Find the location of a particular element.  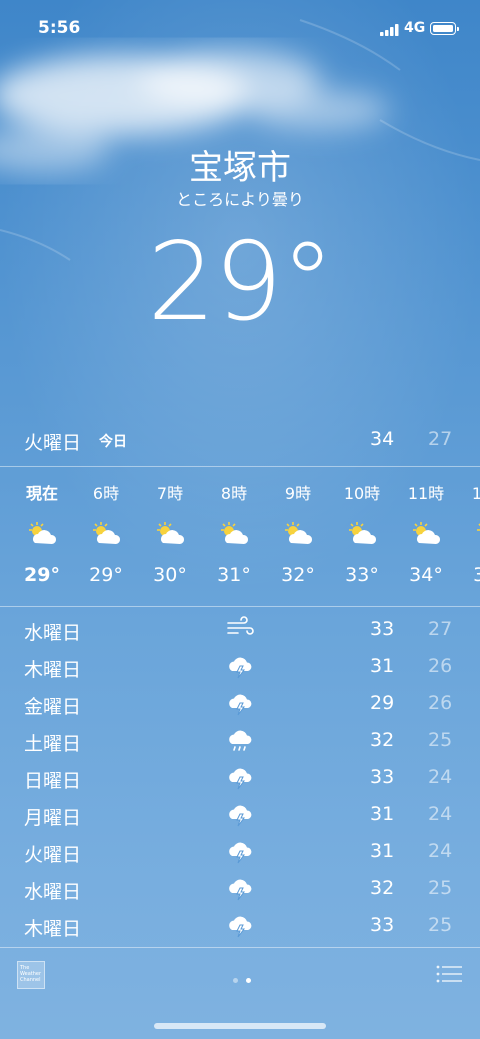

hour-time: 12時 is located at coordinates (475, 493).